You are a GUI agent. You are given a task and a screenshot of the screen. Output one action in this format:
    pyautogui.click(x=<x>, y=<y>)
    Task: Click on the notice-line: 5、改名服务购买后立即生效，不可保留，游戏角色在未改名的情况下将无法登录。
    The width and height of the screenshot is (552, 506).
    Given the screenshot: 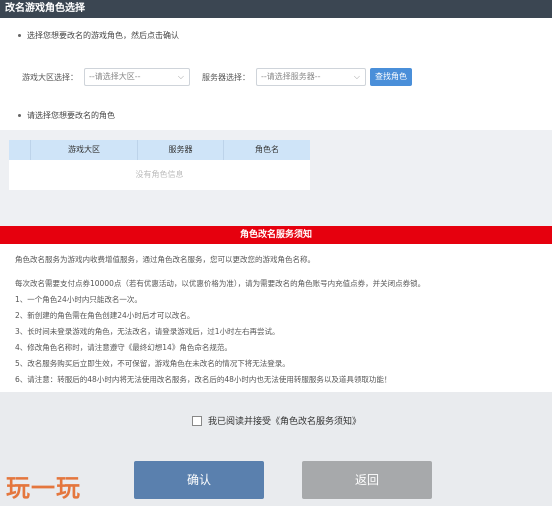 What is the action you would take?
    pyautogui.click(x=152, y=363)
    